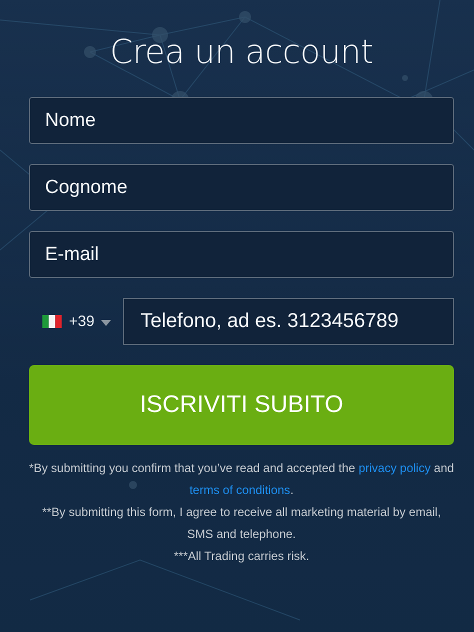  I want to click on disclaimer-text: **By submitting this form, I agree to receive all marketing material by email, SMS and telephone., so click(241, 523).